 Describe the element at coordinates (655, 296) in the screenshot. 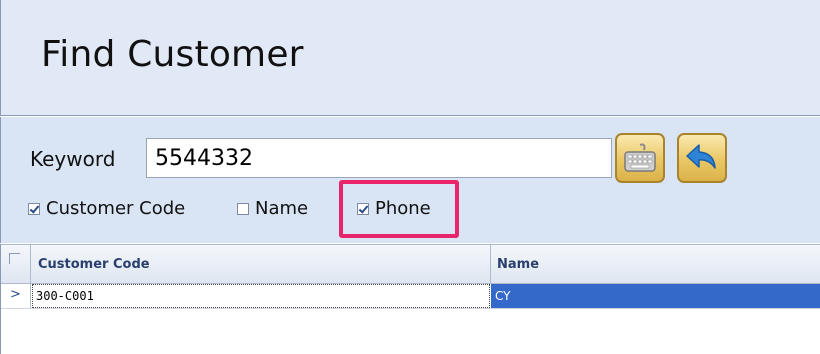

I see `cell-name: CY` at that location.